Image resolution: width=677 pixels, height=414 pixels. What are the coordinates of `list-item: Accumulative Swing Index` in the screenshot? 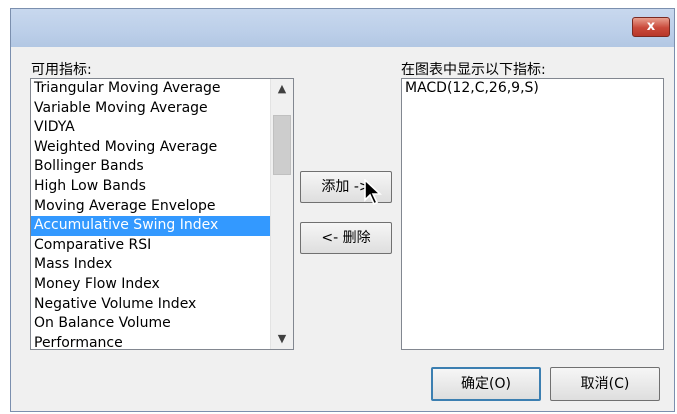 It's located at (162, 226).